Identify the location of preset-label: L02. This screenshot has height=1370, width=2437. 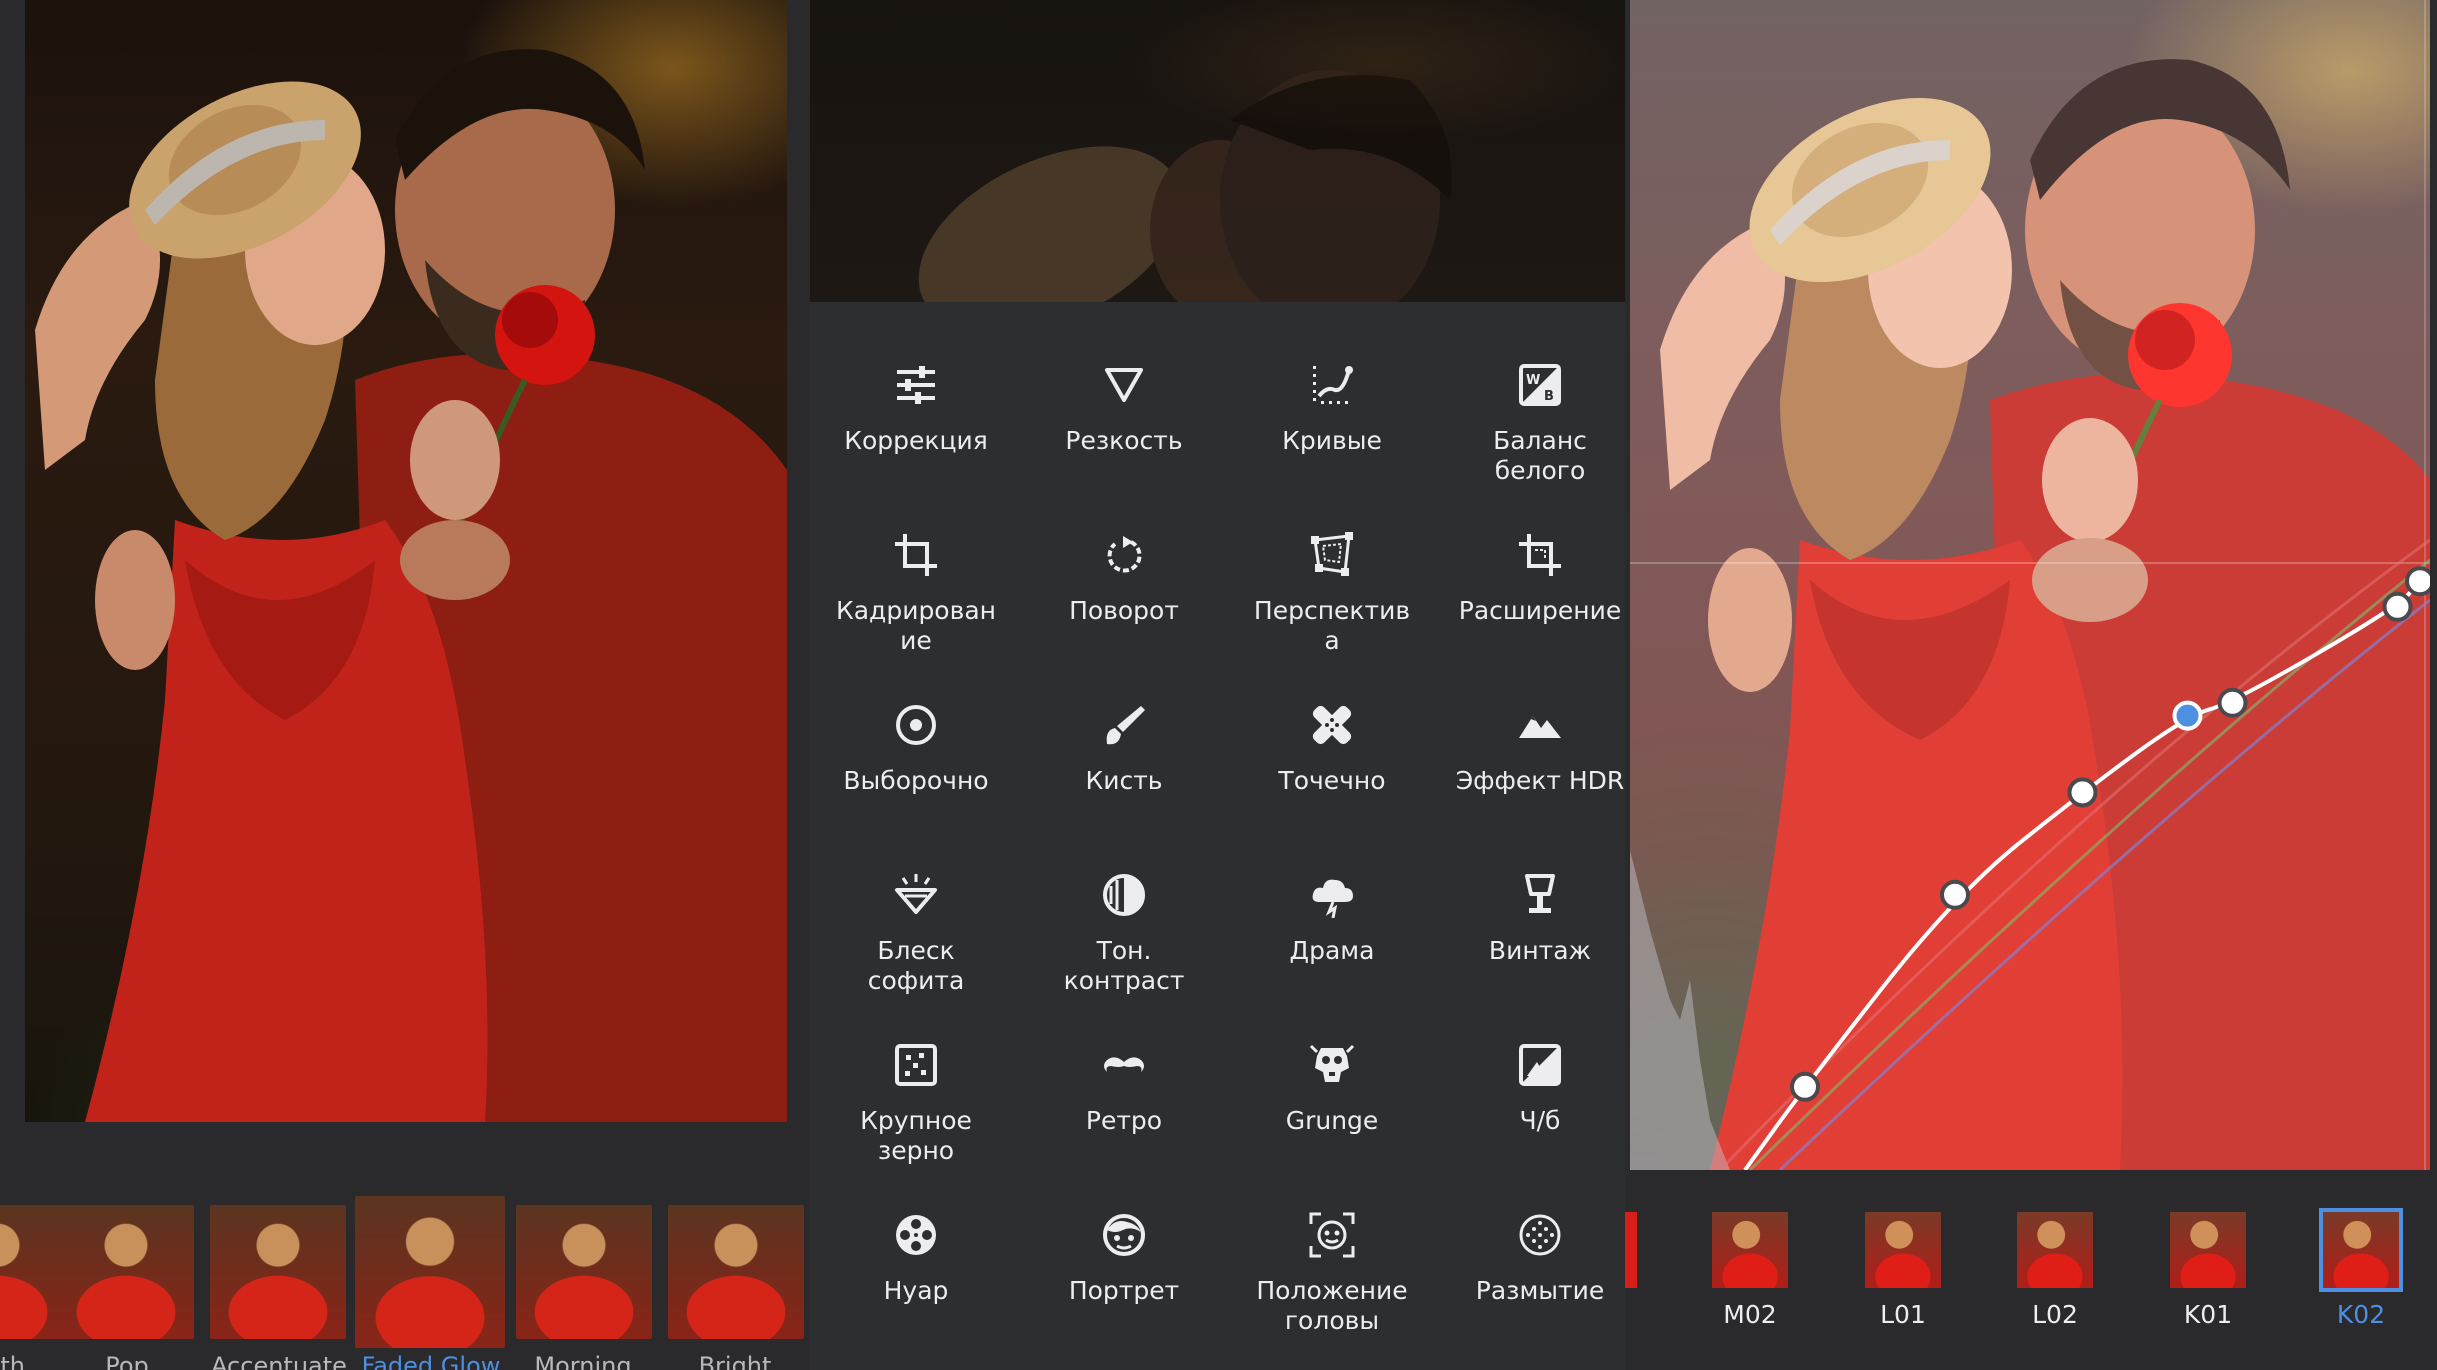
(2055, 1314).